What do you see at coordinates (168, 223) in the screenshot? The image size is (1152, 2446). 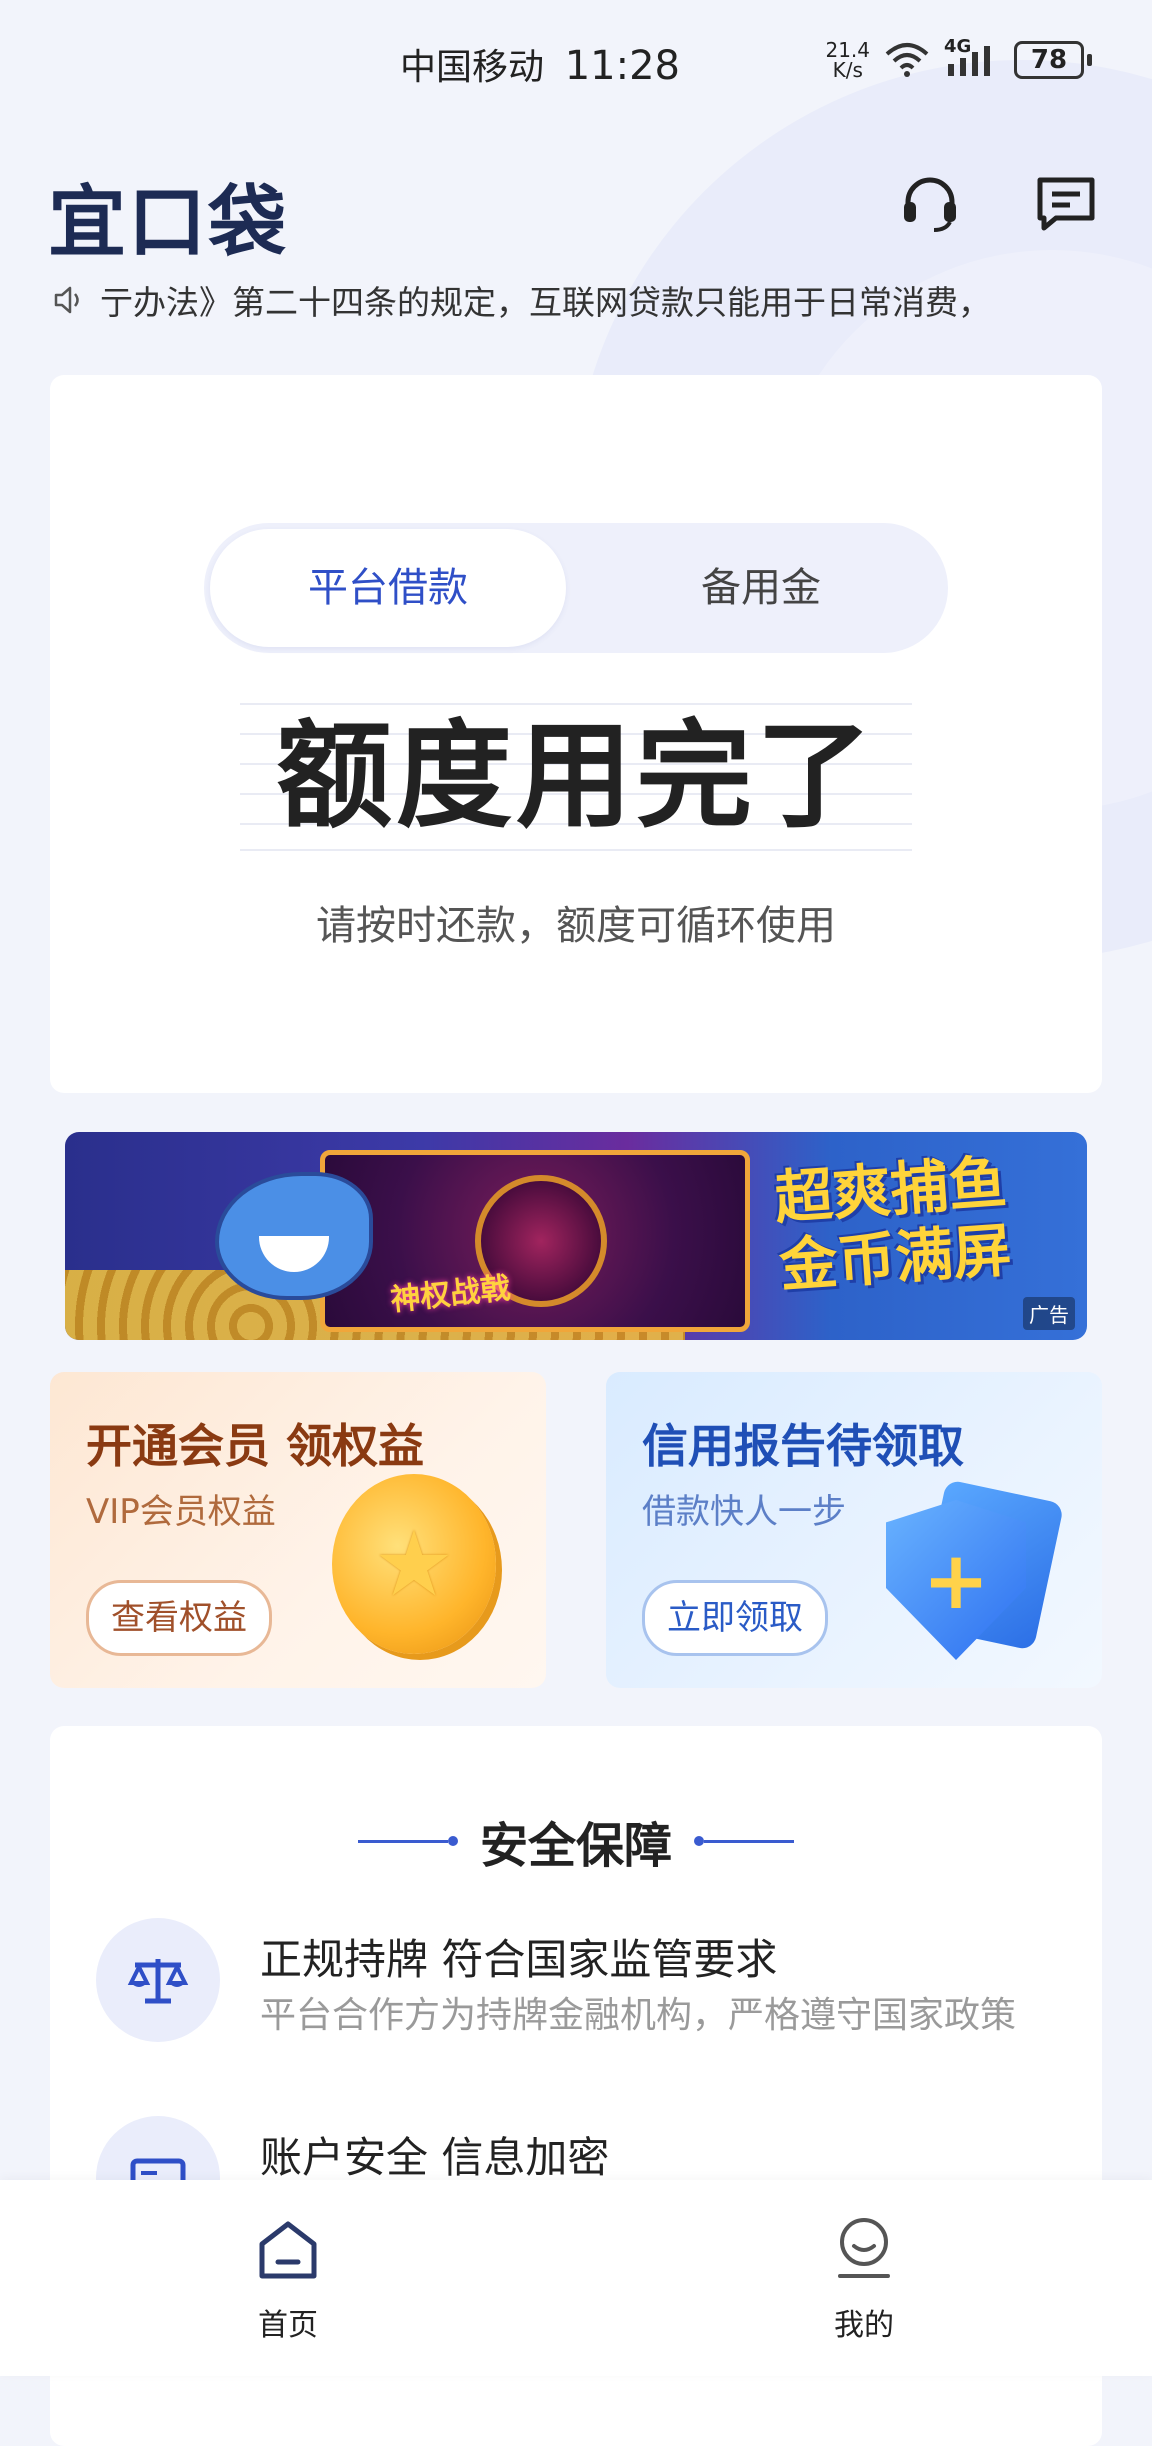 I see `app-logo: 宜口袋` at bounding box center [168, 223].